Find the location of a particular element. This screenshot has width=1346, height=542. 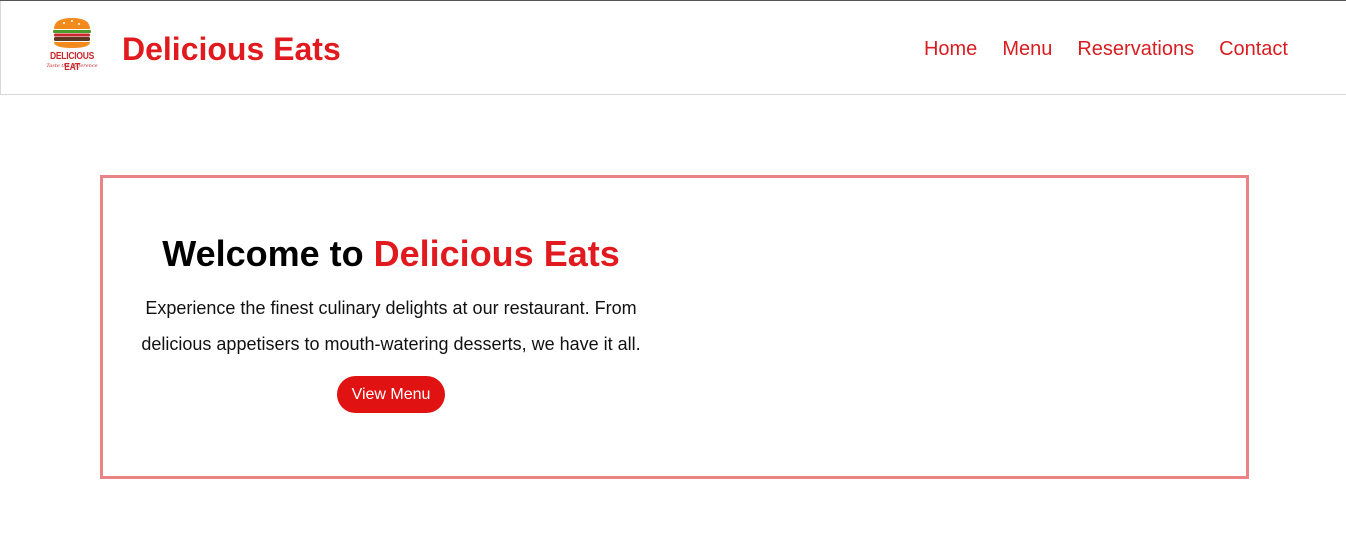

burger-icon is located at coordinates (72, 33).